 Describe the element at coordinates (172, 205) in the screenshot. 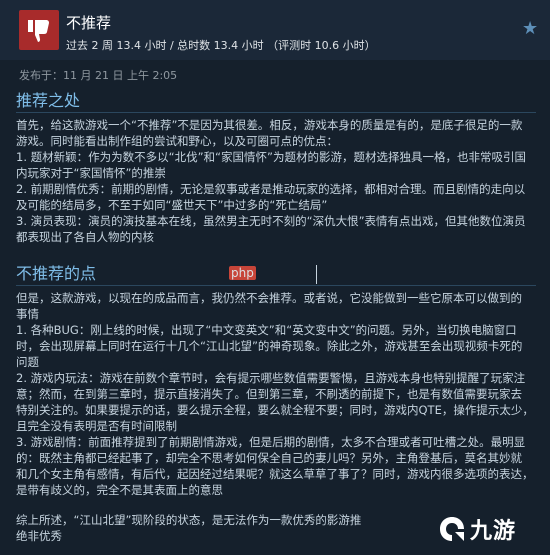

I see `review-line: 及可能的结局多，不至于如同“盛世天下”中过多的“死亡结局”` at that location.